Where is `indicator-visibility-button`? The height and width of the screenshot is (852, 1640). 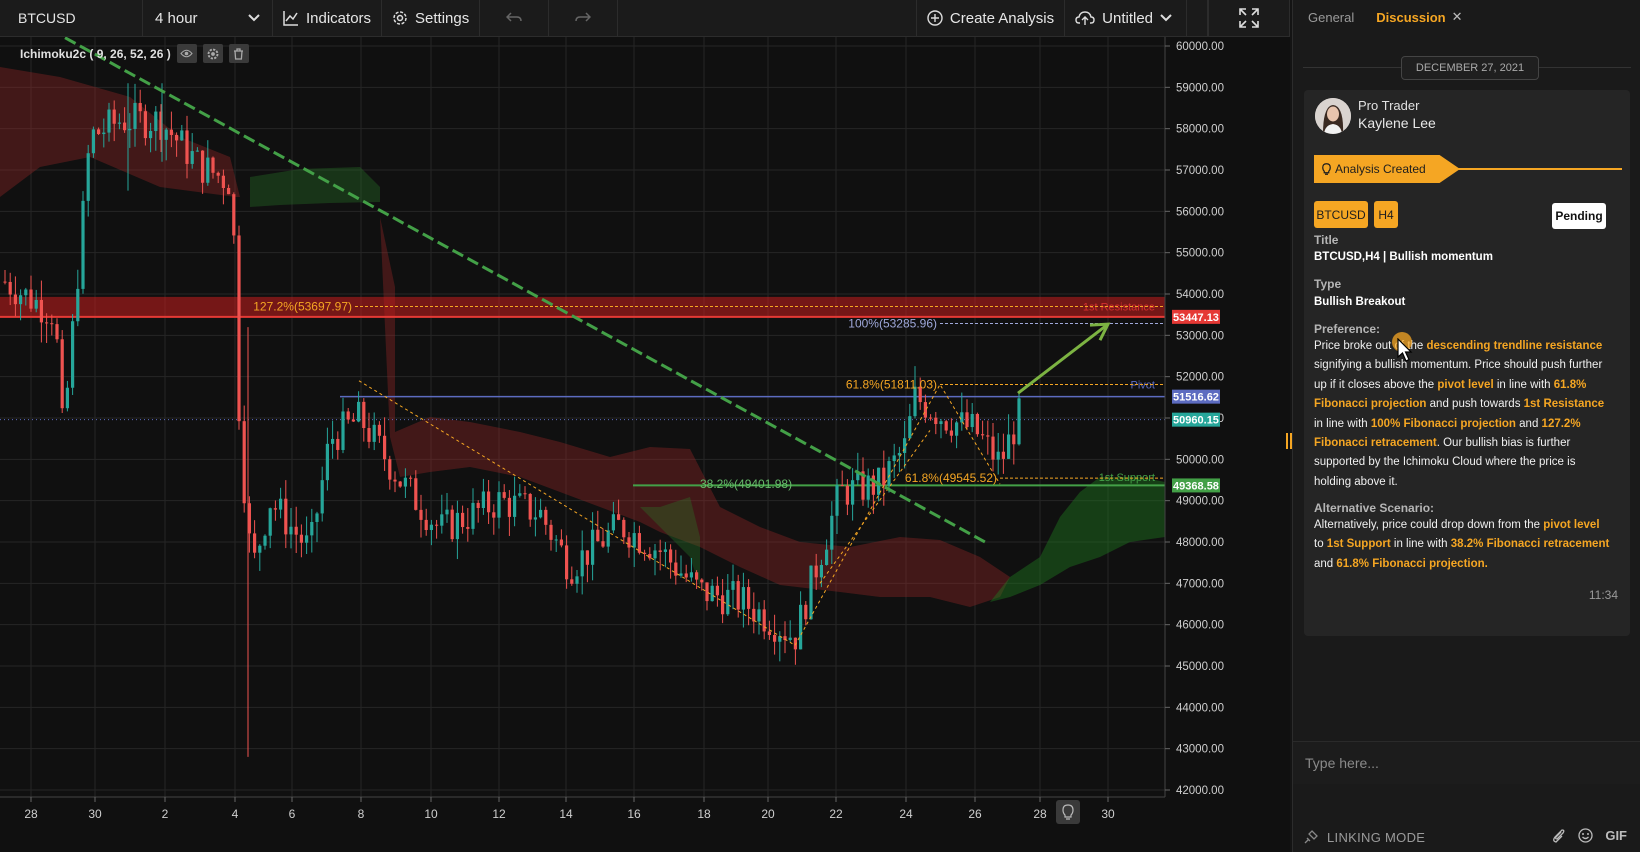 indicator-visibility-button is located at coordinates (186, 53).